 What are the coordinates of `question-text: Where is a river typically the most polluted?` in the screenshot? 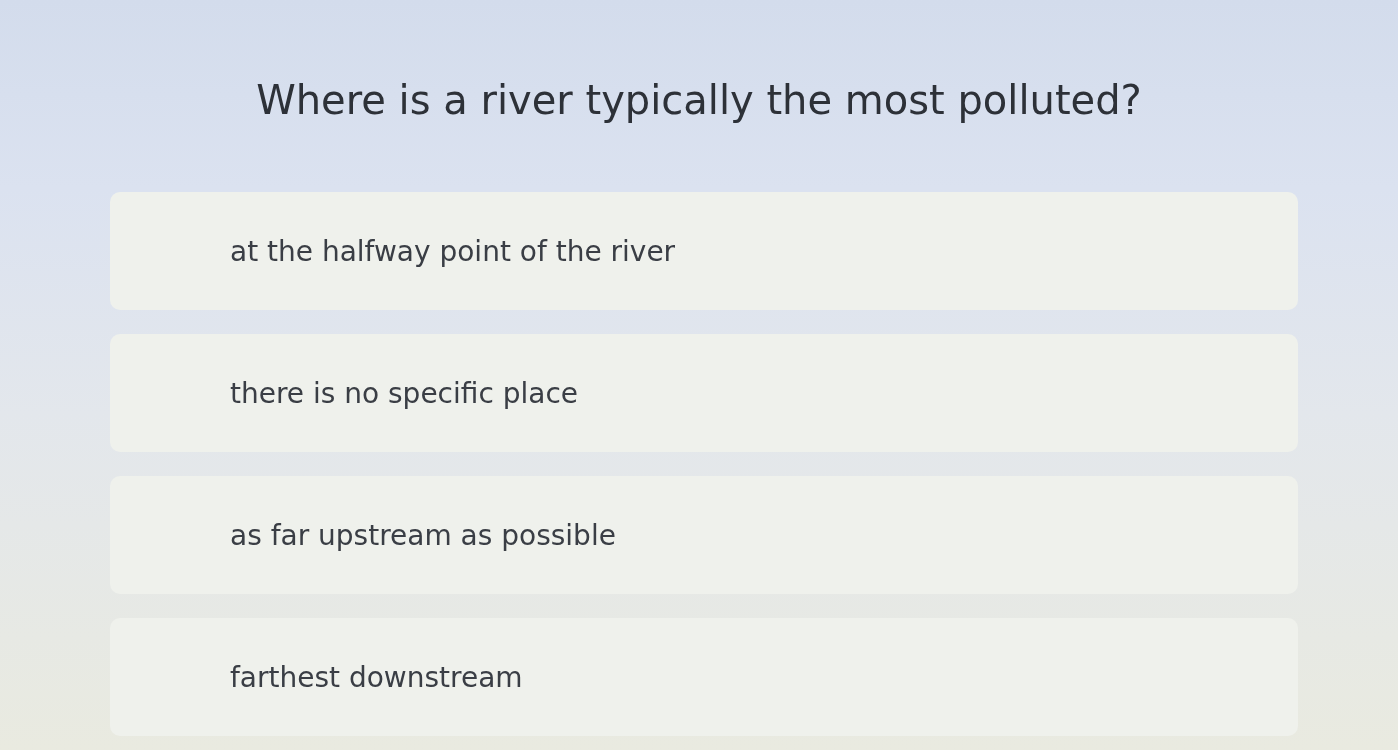 It's located at (699, 100).